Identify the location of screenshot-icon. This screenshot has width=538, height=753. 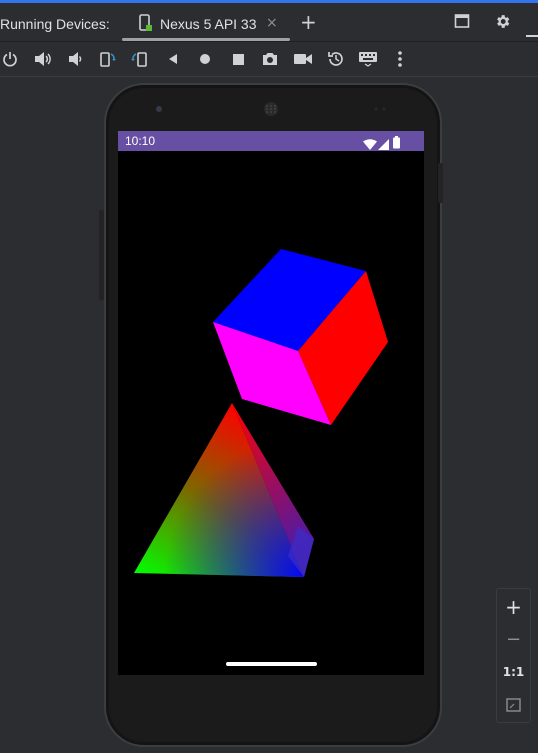
(270, 59).